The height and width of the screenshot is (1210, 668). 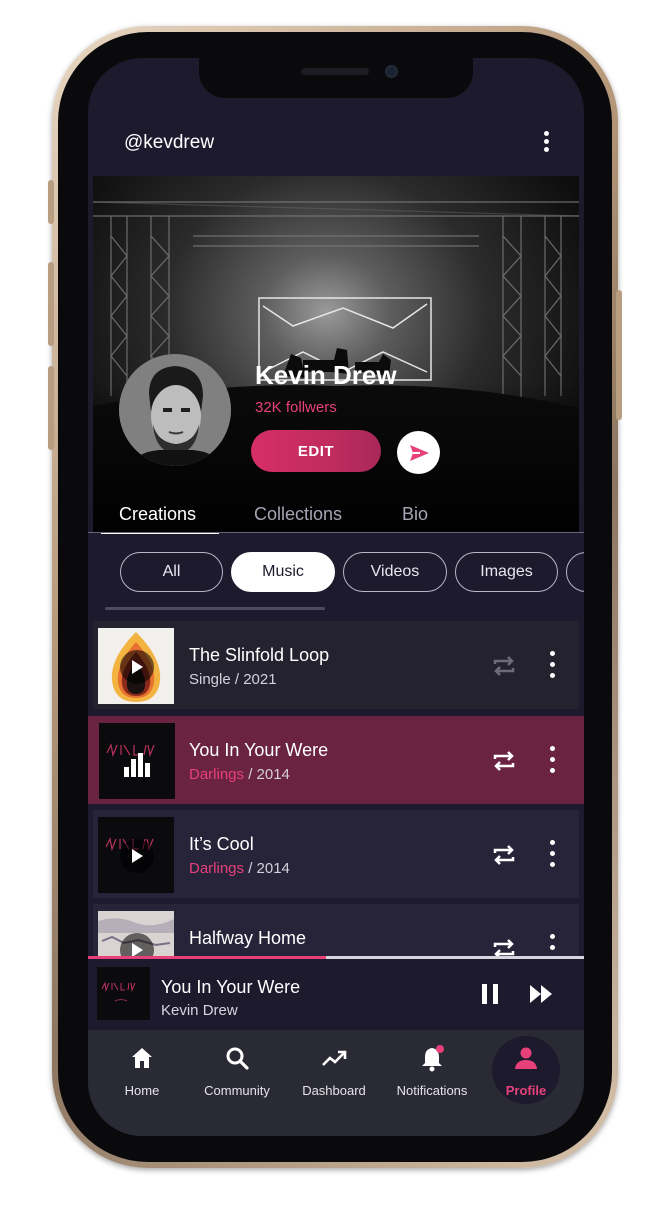 I want to click on nav-community: Community, so click(x=237, y=1074).